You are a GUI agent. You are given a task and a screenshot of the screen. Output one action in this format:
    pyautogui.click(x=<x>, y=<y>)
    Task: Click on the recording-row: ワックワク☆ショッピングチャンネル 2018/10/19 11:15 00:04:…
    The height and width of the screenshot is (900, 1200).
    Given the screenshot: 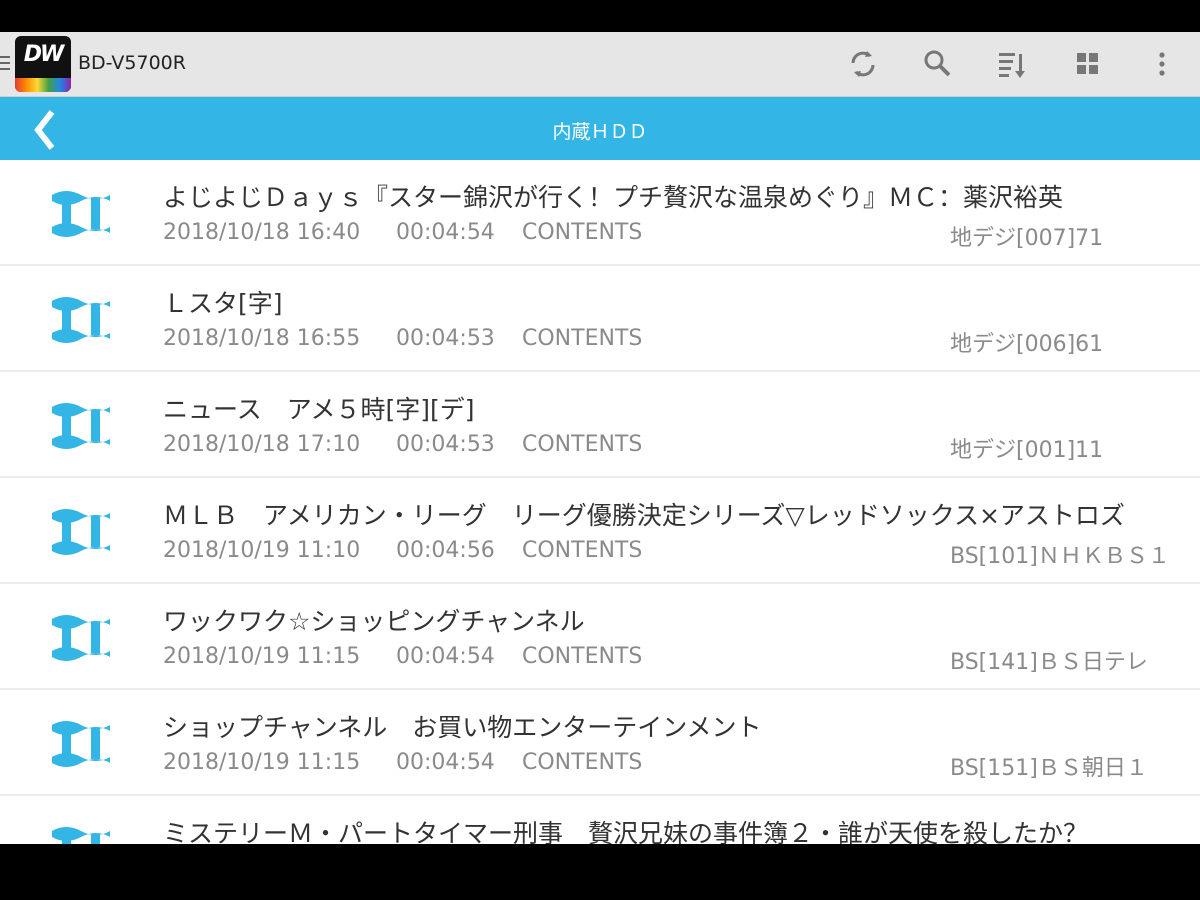 What is the action you would take?
    pyautogui.click(x=600, y=637)
    